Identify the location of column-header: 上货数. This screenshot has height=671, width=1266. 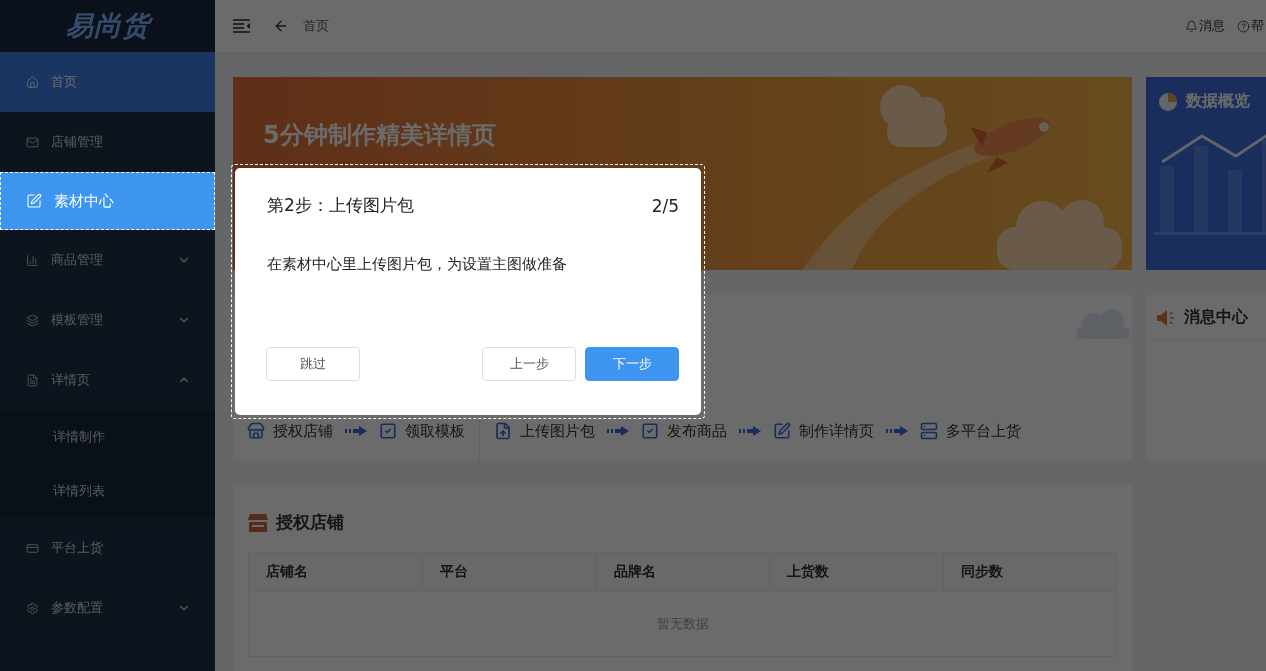
(856, 572).